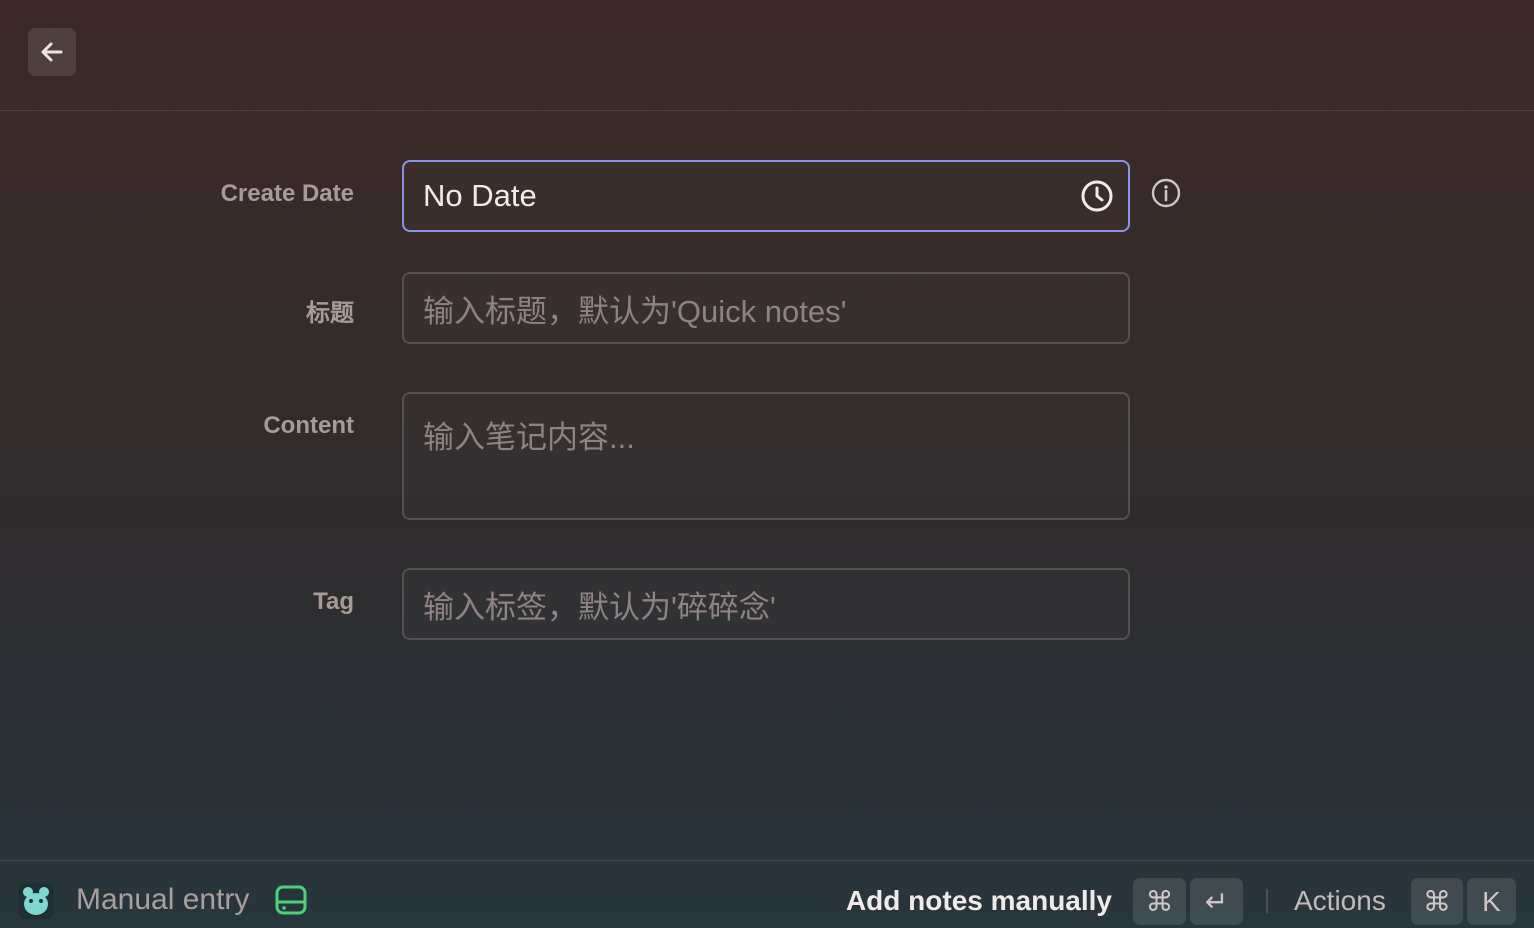  I want to click on arrow-left-icon, so click(52, 52).